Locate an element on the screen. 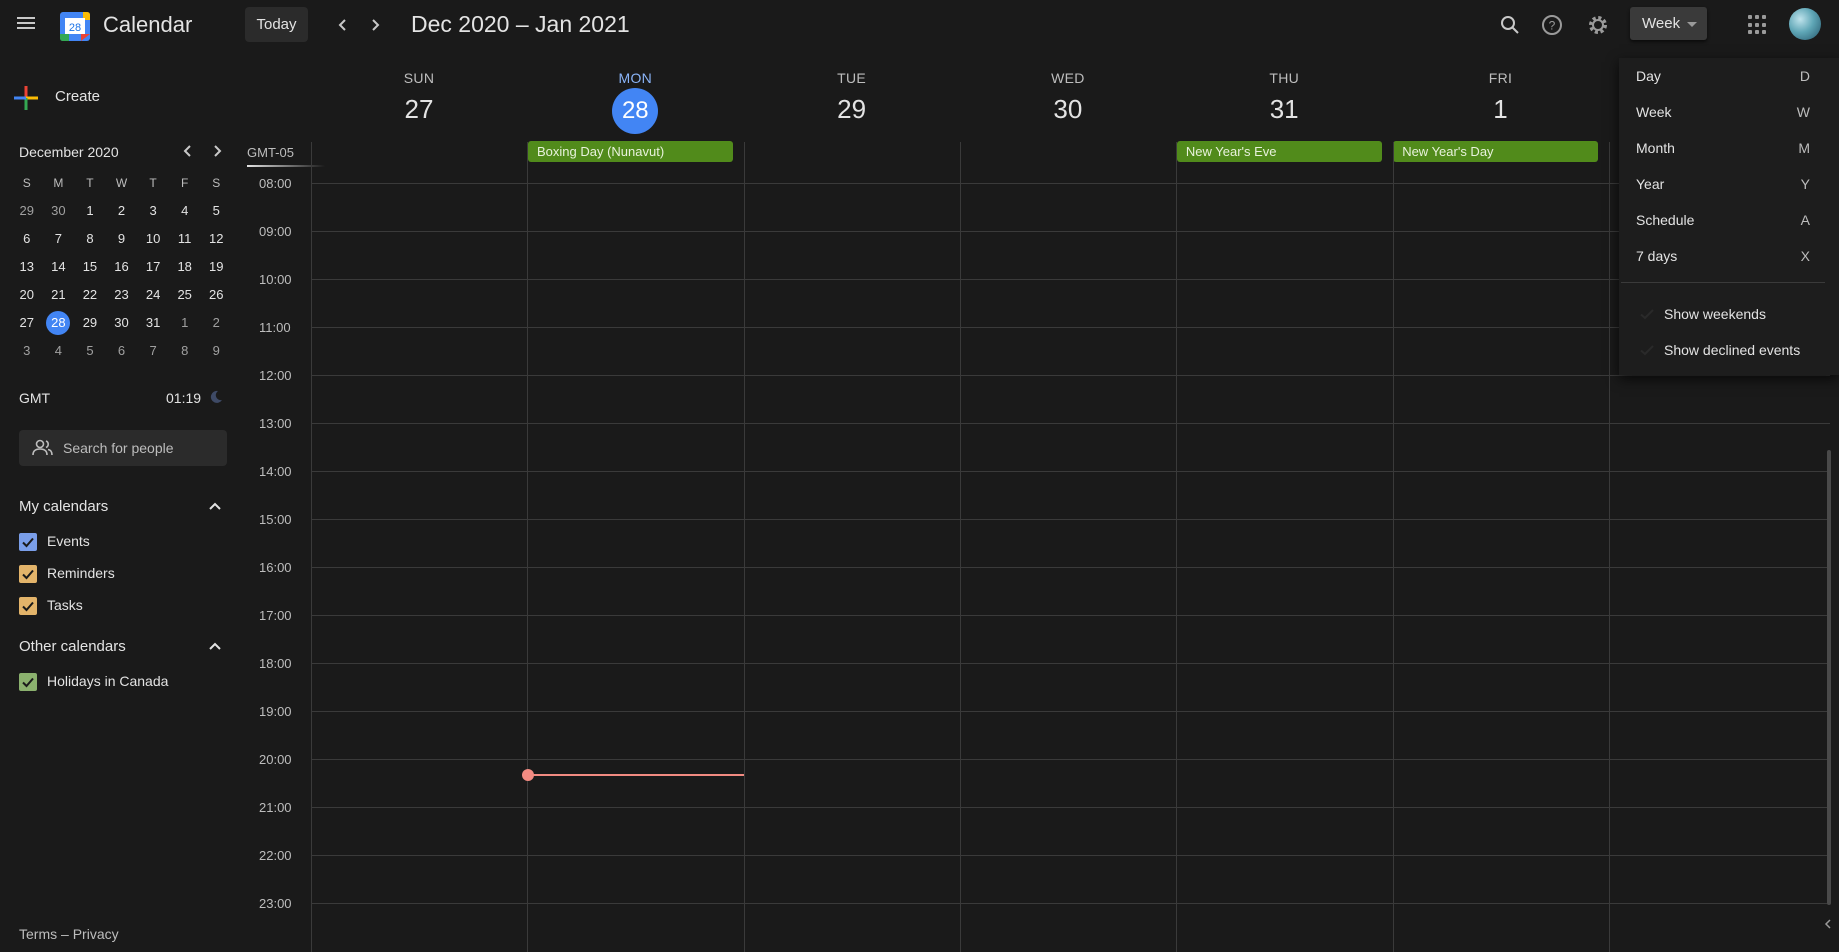 The width and height of the screenshot is (1839, 952). settings-gear-icon is located at coordinates (1598, 25).